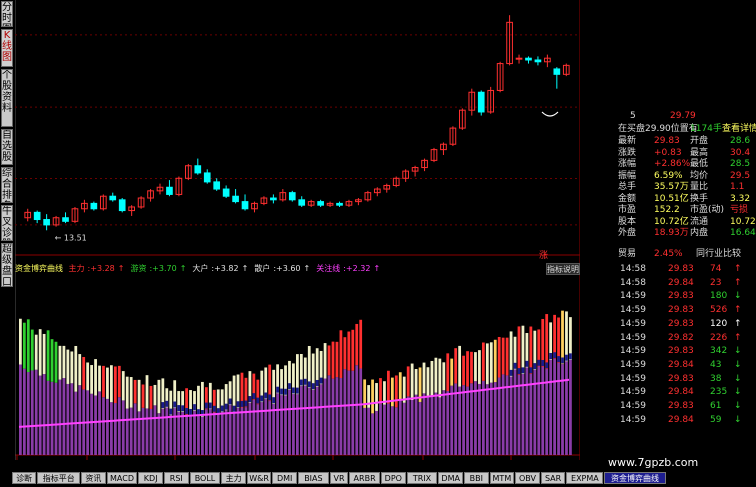 This screenshot has height=487, width=756. Describe the element at coordinates (668, 254) in the screenshot. I see `industry-change: 2.45%` at that location.